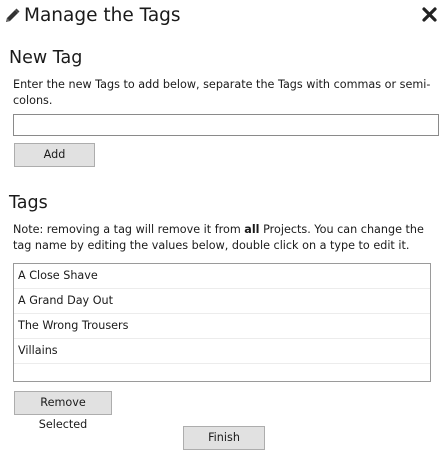 This screenshot has height=461, width=448. What do you see at coordinates (222, 301) in the screenshot?
I see `tag-row-a-grand-day-out: A Grand Day Out` at bounding box center [222, 301].